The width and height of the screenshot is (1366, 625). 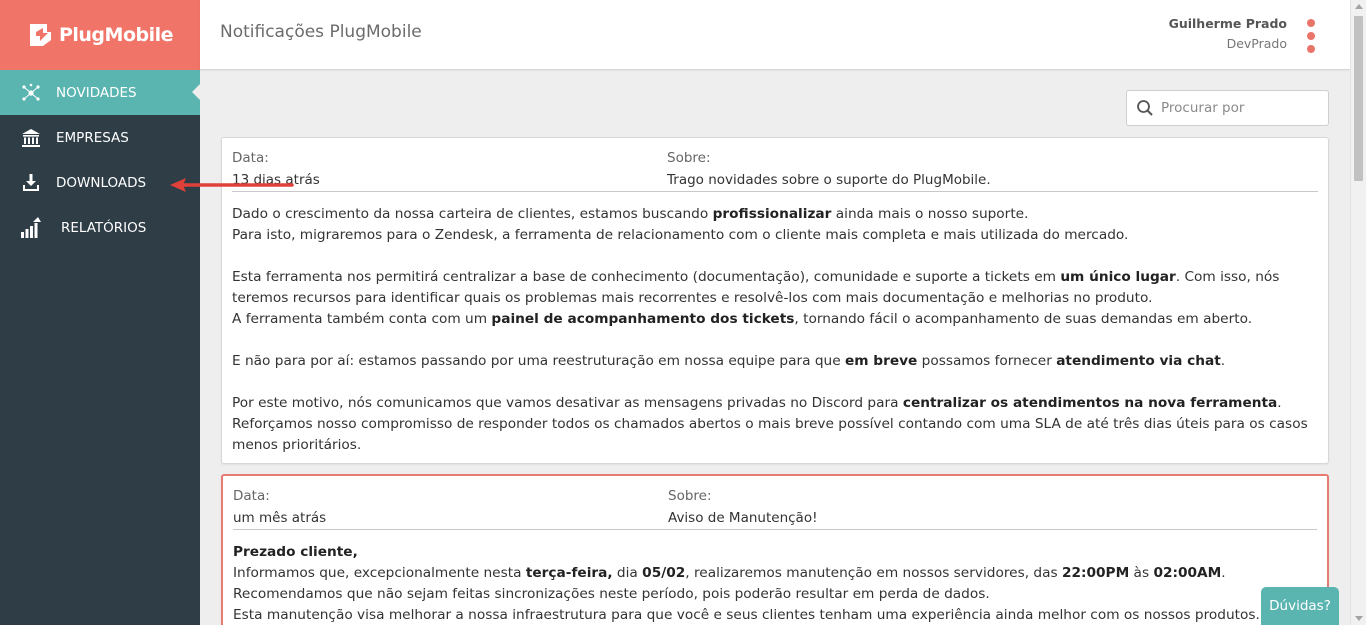 What do you see at coordinates (881, 361) in the screenshot?
I see `bold-text: em breve` at bounding box center [881, 361].